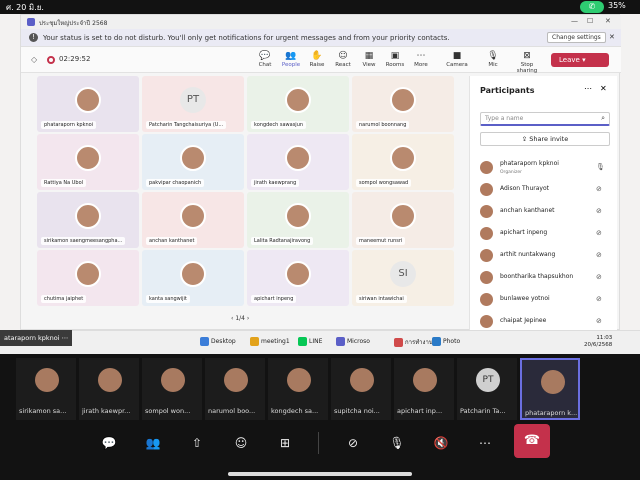 This screenshot has width=640, height=480. I want to click on dismiss-notice-icon: ✕, so click(612, 37).